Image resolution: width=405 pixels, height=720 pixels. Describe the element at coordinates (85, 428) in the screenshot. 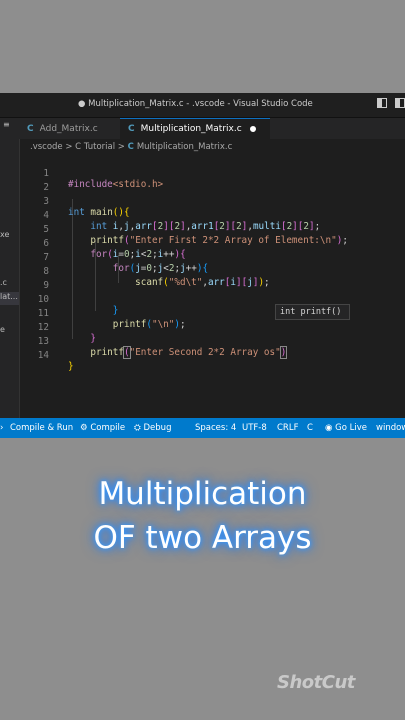

I see `gear-icon: ⚙` at that location.